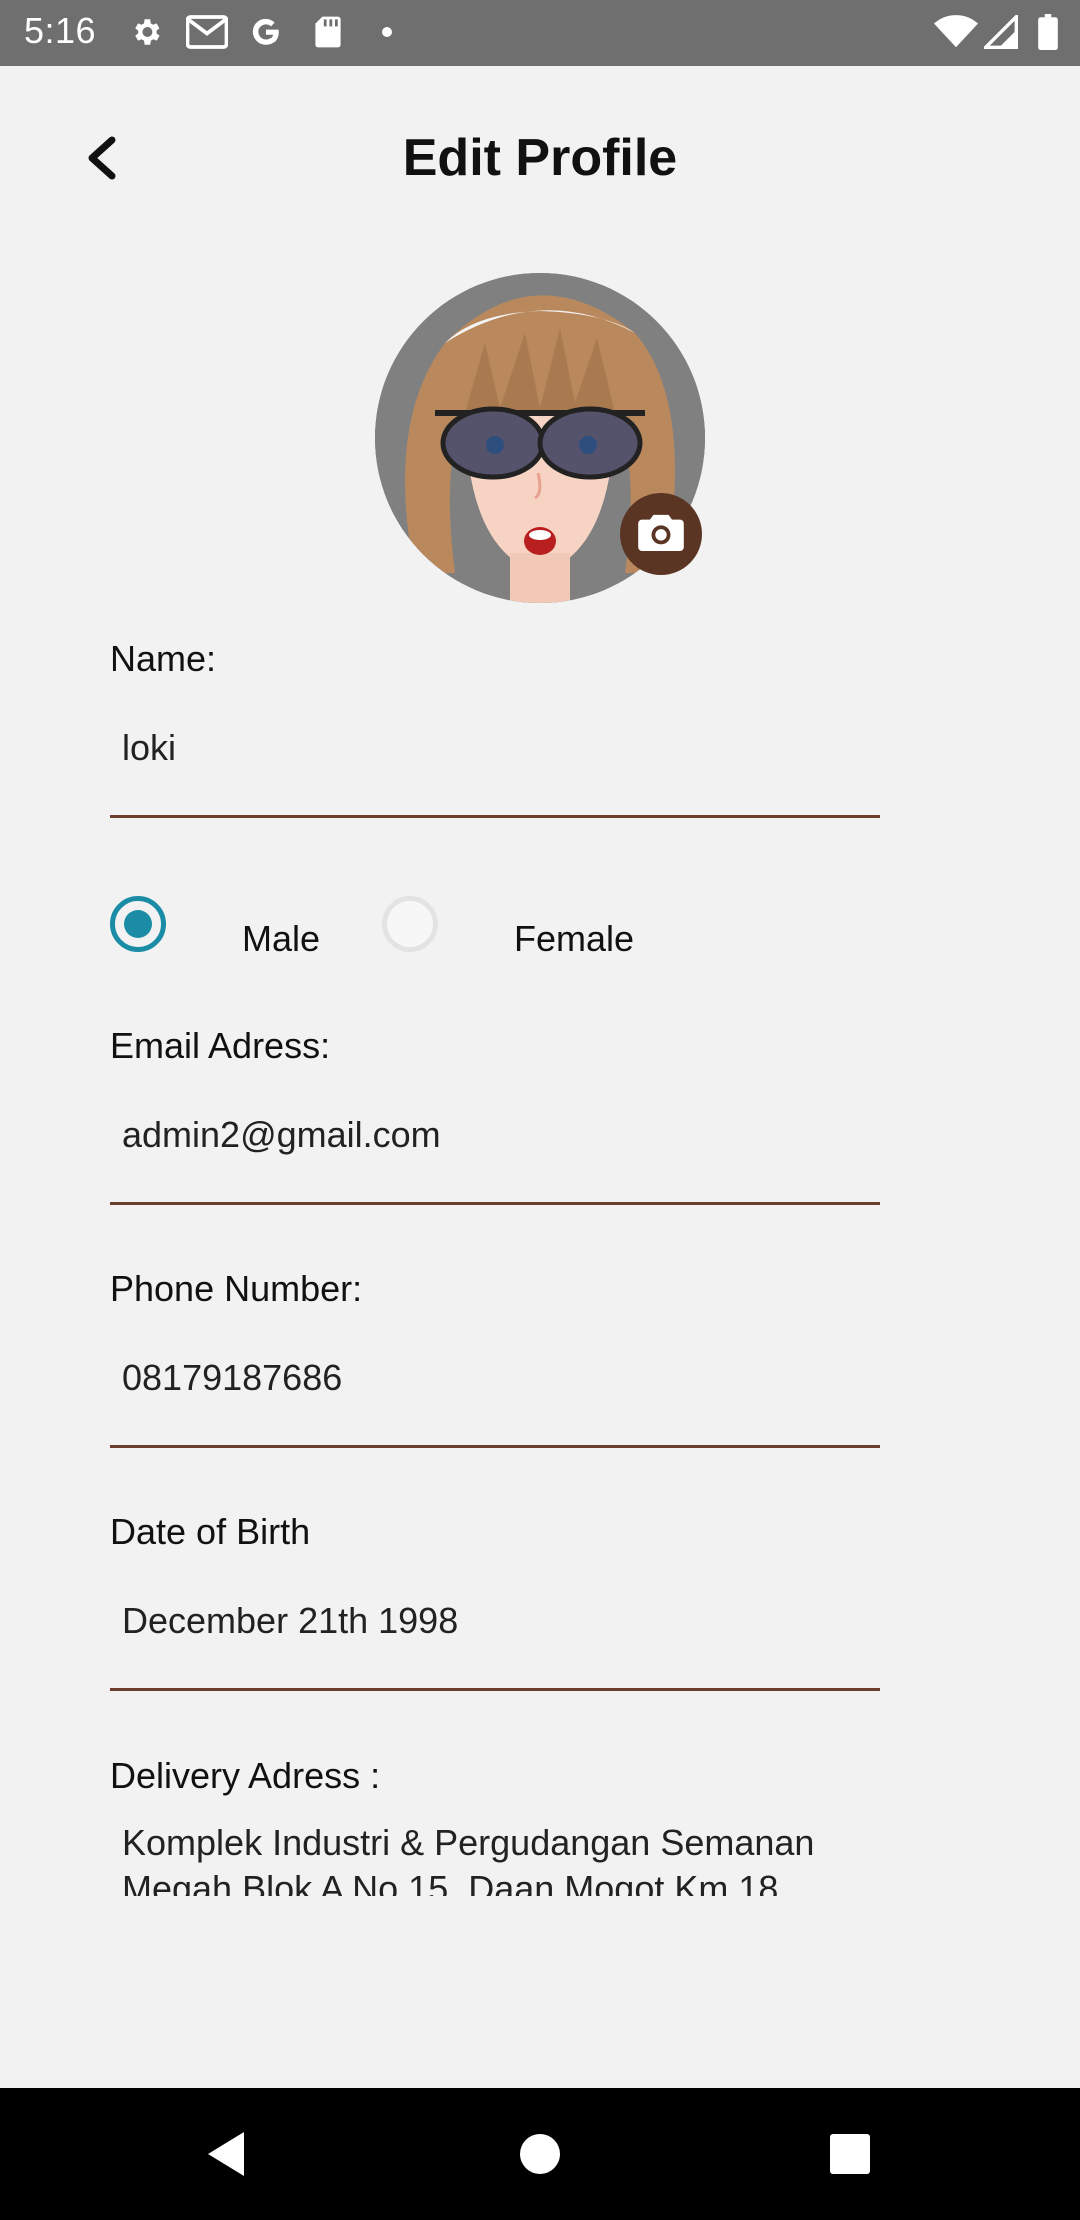 This screenshot has height=2220, width=1080. What do you see at coordinates (574, 938) in the screenshot?
I see `gender-label-female: Female` at bounding box center [574, 938].